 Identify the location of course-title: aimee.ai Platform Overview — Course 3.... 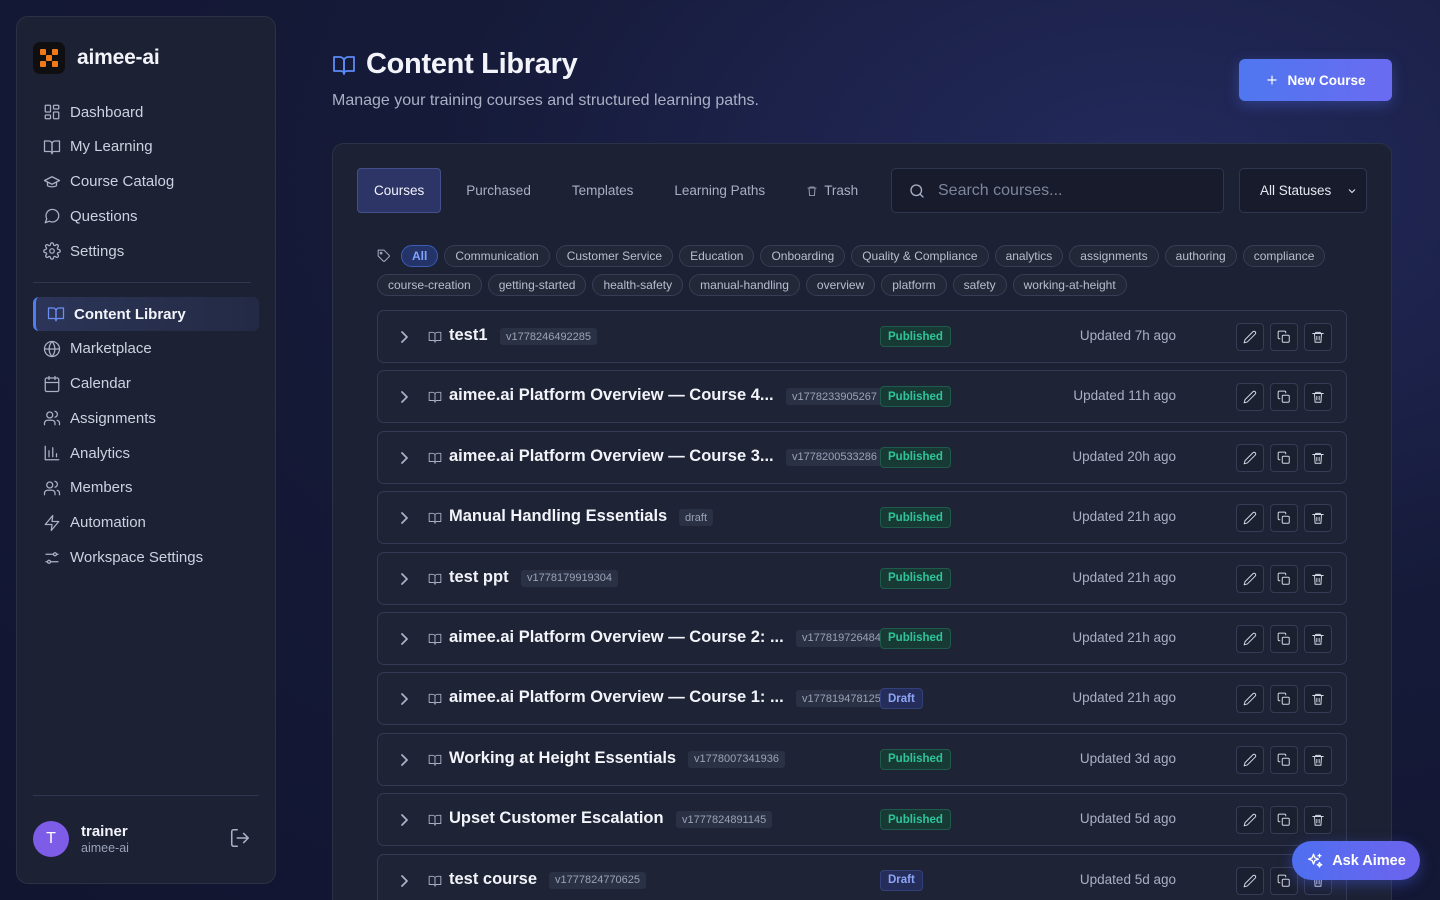
(611, 456).